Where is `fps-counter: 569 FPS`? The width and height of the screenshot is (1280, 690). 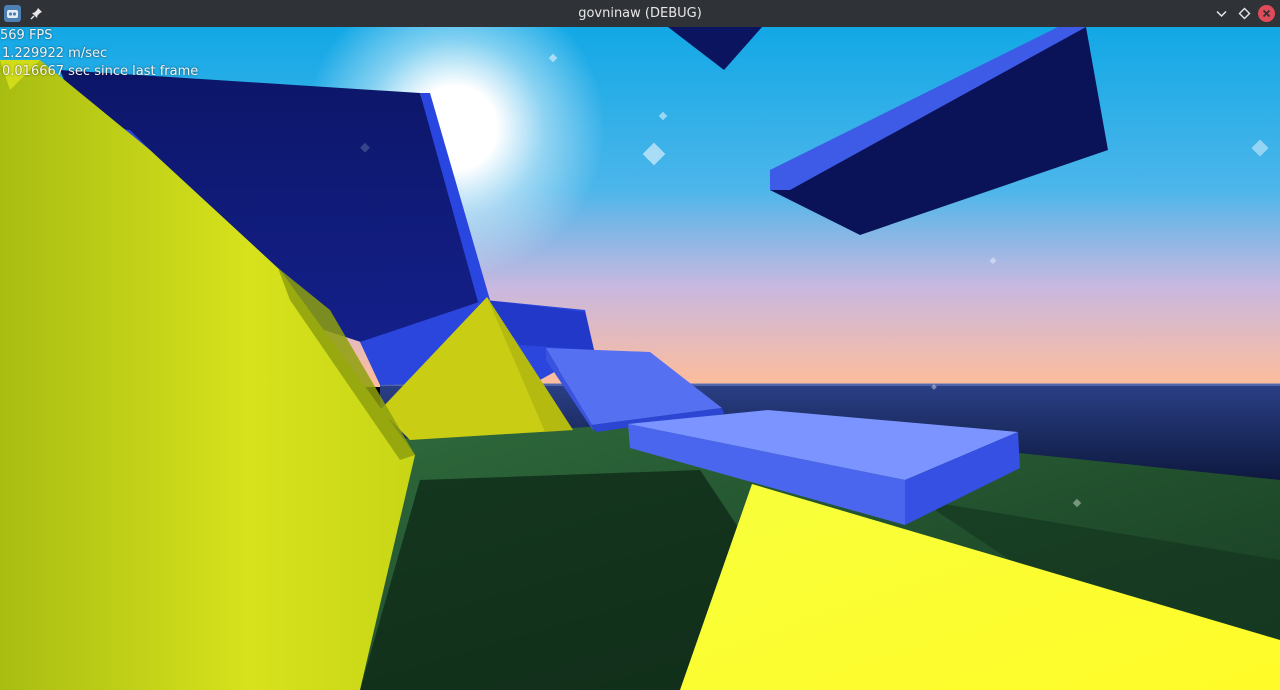 fps-counter: 569 FPS is located at coordinates (26, 35).